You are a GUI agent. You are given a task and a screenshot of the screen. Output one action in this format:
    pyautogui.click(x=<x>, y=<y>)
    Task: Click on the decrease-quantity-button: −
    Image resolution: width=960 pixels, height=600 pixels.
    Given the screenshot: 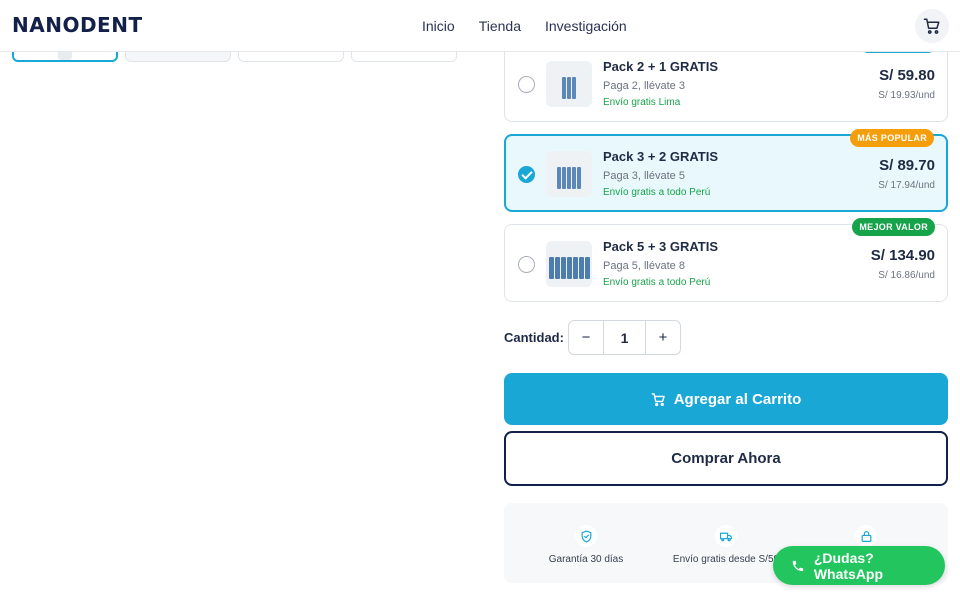 What is the action you would take?
    pyautogui.click(x=586, y=337)
    